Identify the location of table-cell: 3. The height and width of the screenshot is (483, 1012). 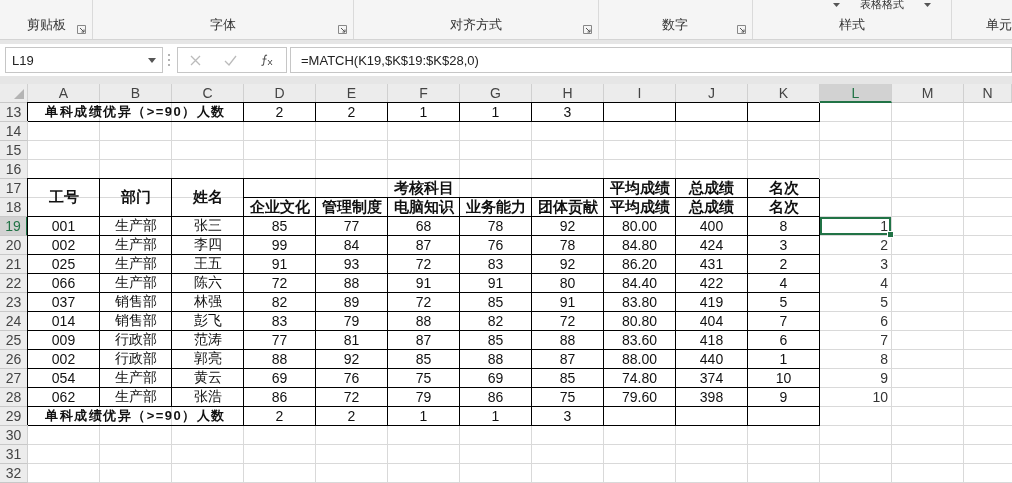
(568, 112).